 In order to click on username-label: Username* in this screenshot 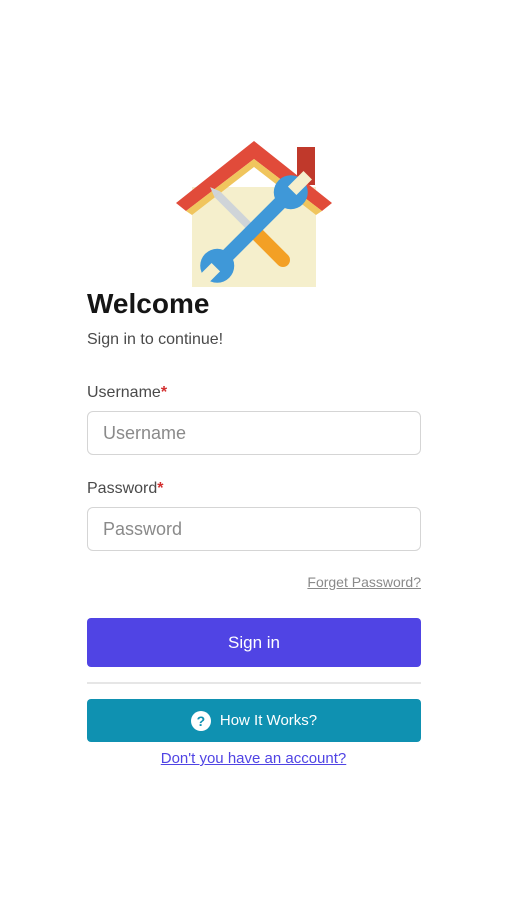, I will do `click(127, 393)`.